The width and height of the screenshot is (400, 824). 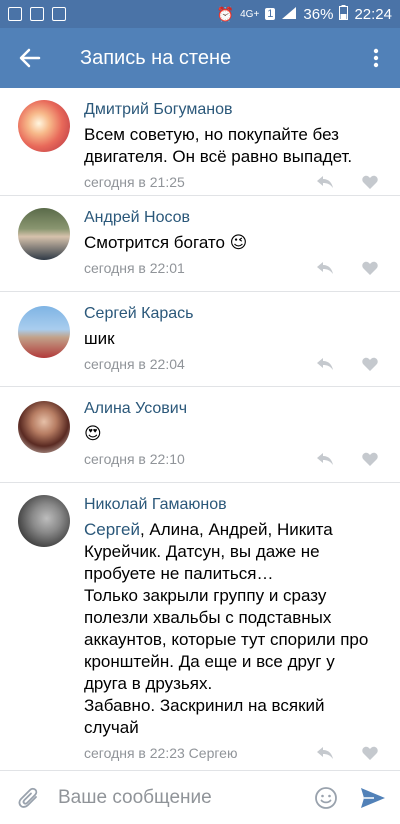 What do you see at coordinates (156, 57) in the screenshot?
I see `page-title: Запись на стене` at bounding box center [156, 57].